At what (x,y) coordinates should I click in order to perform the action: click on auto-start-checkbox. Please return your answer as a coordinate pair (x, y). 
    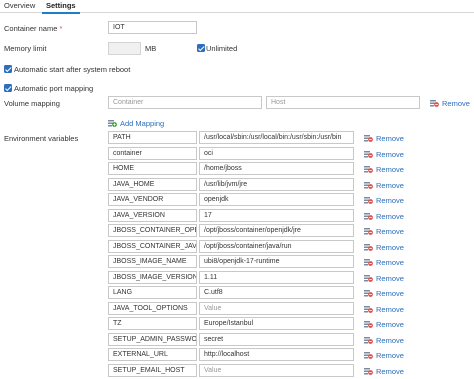
    Looking at the image, I should click on (8, 69).